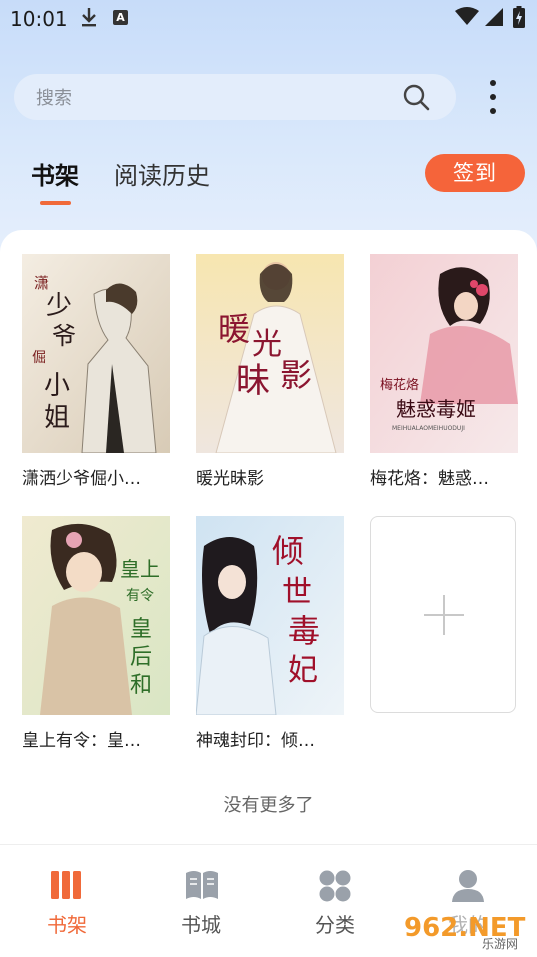  I want to click on svg-text: 姐, so click(57, 418).